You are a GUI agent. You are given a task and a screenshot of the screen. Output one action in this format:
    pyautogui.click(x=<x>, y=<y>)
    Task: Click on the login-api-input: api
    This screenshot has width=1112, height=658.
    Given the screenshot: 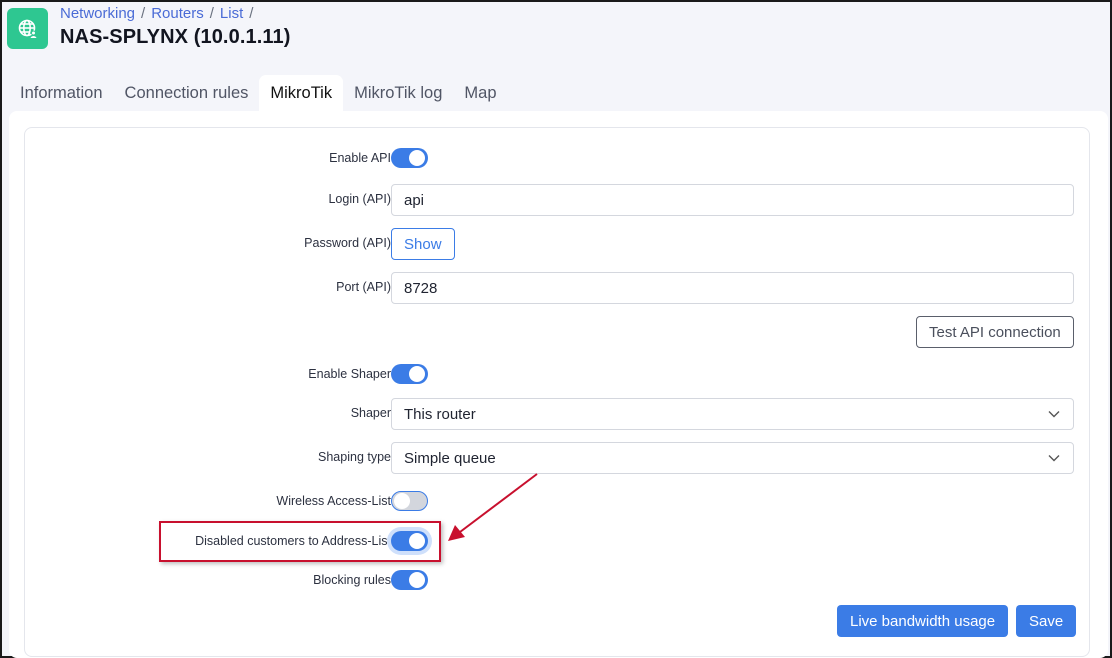 What is the action you would take?
    pyautogui.click(x=732, y=200)
    